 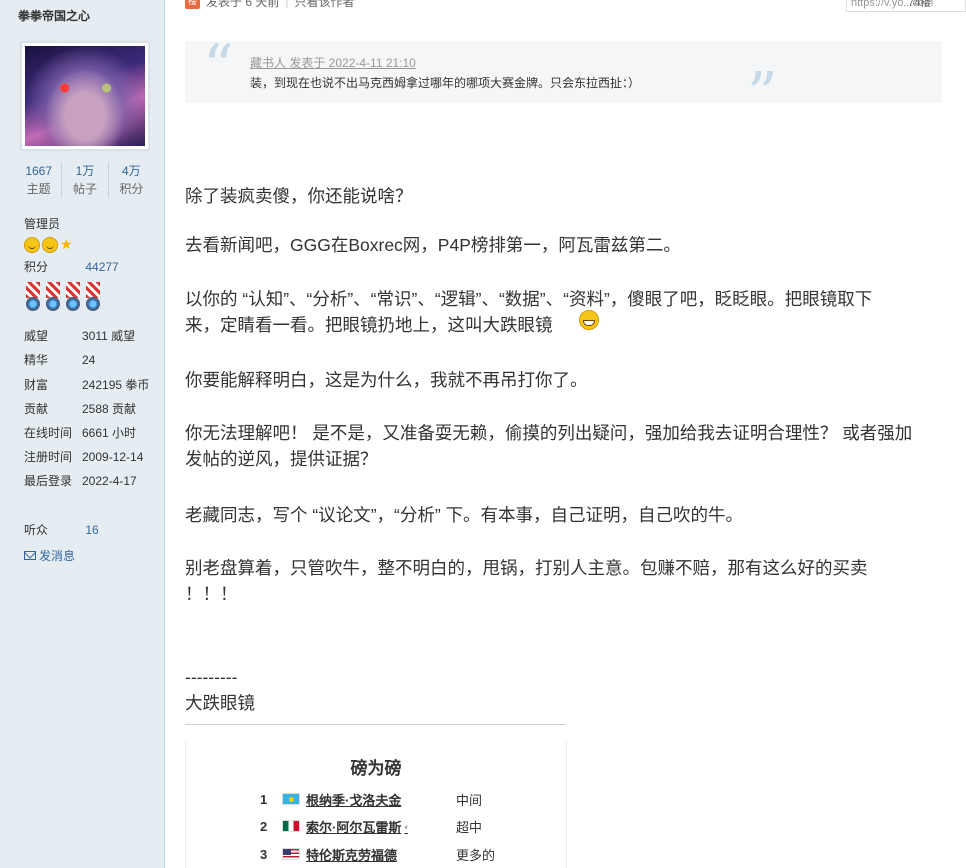 I want to click on kazakhstan-flag-icon, so click(x=291, y=799).